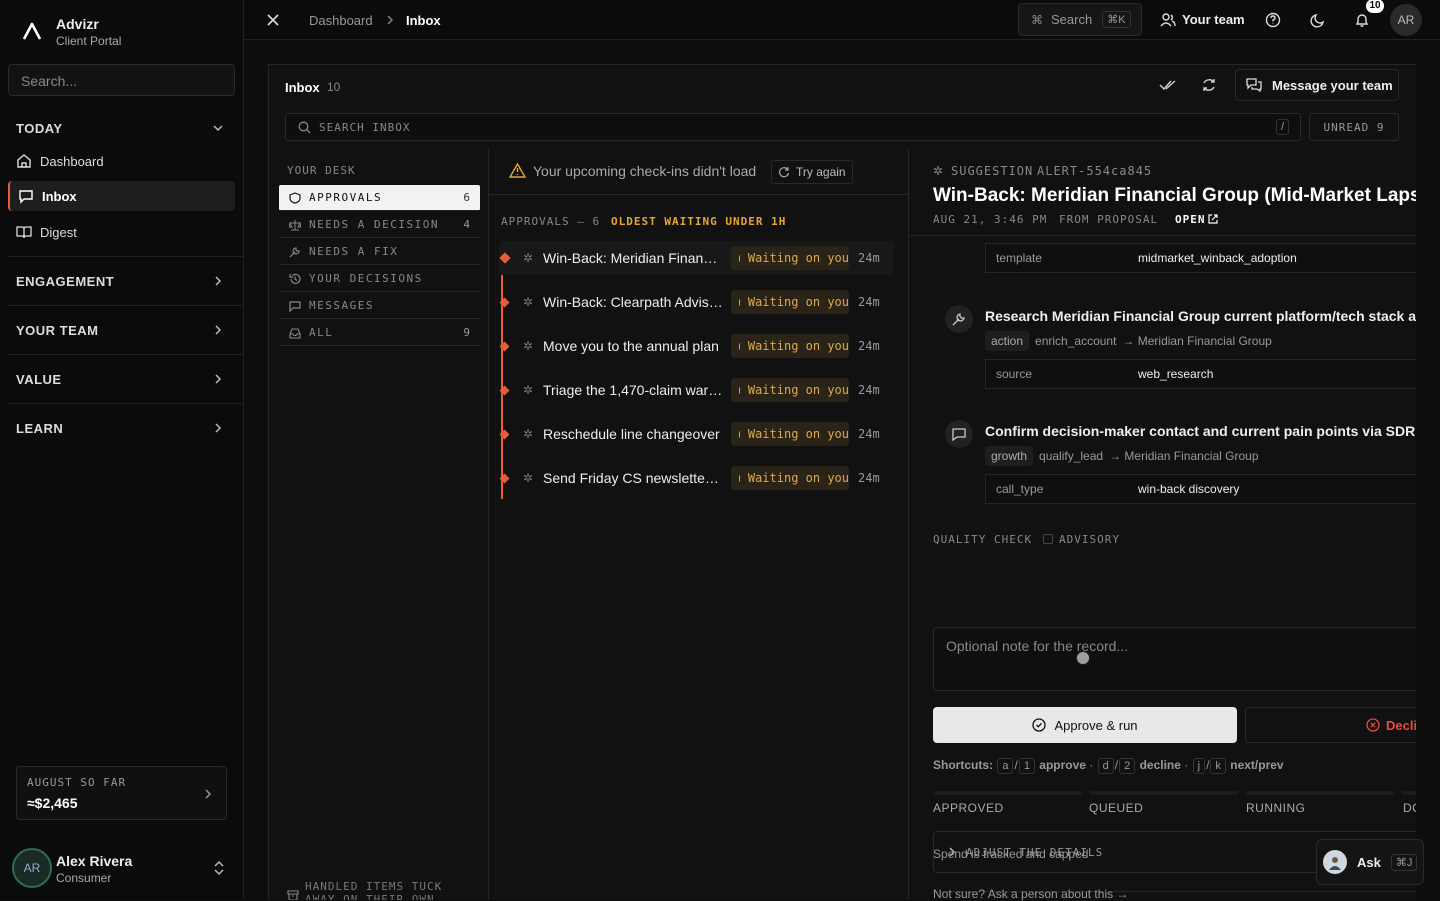  Describe the element at coordinates (121, 196) in the screenshot. I see `sidebar-item-inbox: Inbox` at that location.